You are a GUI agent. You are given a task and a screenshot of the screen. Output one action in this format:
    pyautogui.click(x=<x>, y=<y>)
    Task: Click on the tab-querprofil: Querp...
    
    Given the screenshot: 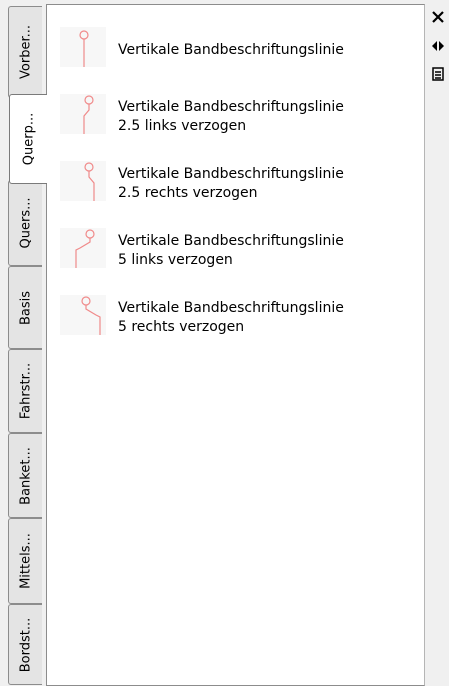 What is the action you would take?
    pyautogui.click(x=28, y=139)
    